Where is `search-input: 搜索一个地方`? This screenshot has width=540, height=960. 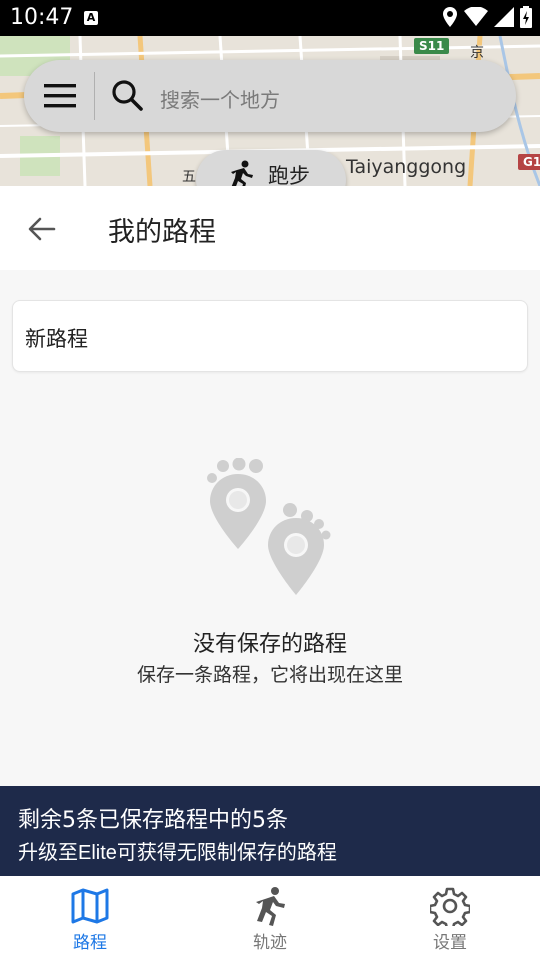 search-input: 搜索一个地方 is located at coordinates (220, 98).